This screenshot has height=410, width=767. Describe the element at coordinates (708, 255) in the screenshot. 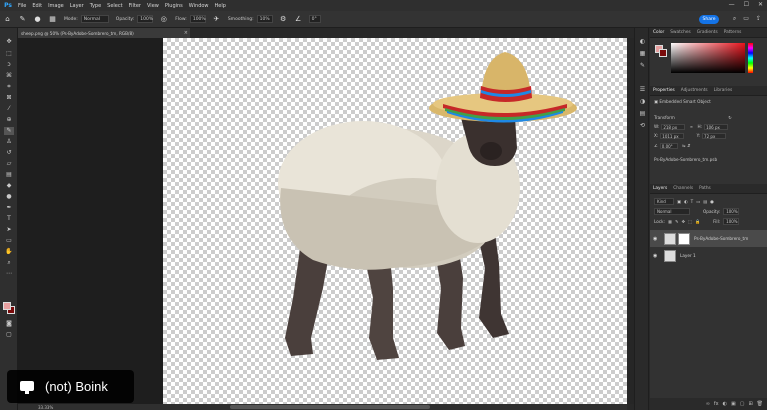

I see `layer-row-layer-1: ◉ Layer 1` at that location.